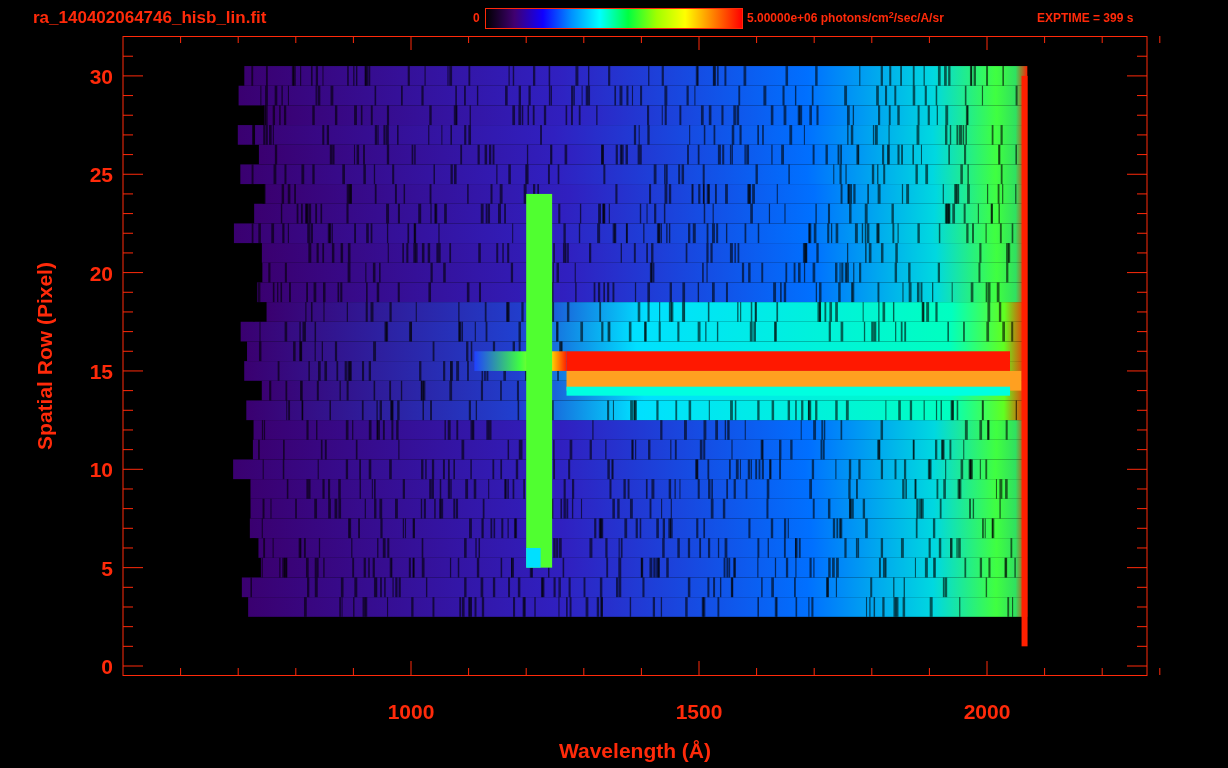 This screenshot has width=1228, height=768. What do you see at coordinates (411, 711) in the screenshot?
I see `x-tick-label: 1000` at bounding box center [411, 711].